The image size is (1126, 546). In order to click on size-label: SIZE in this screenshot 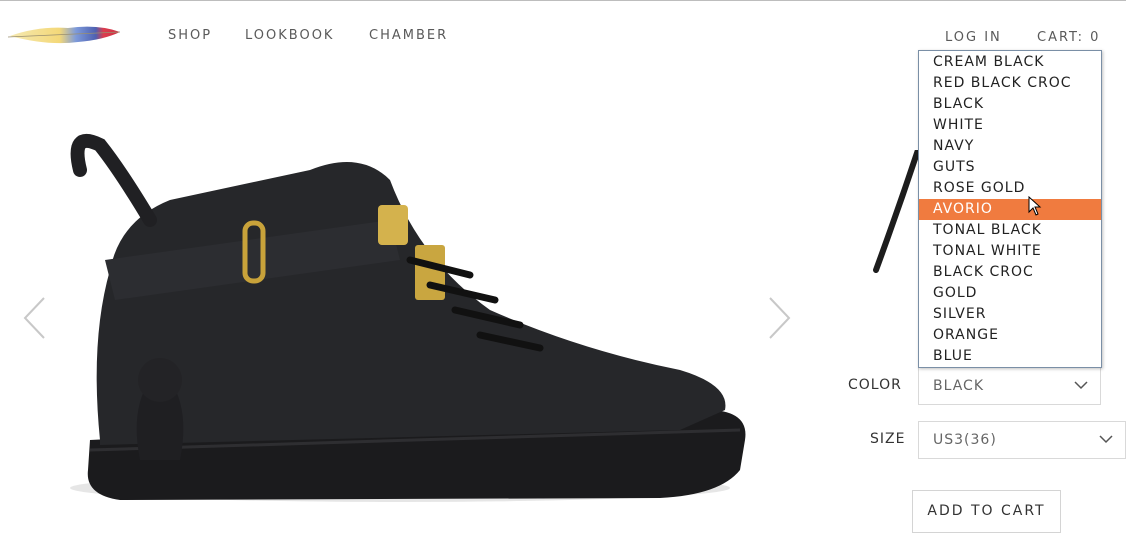, I will do `click(888, 439)`.